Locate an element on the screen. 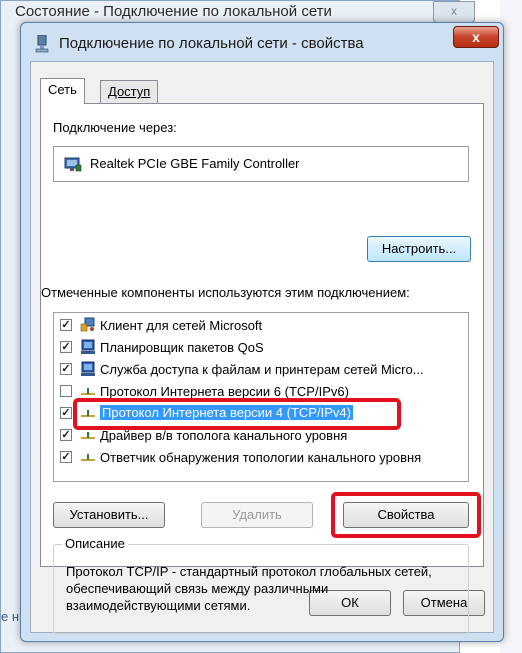 The image size is (522, 653). remove-button-label: Удалить is located at coordinates (257, 514).